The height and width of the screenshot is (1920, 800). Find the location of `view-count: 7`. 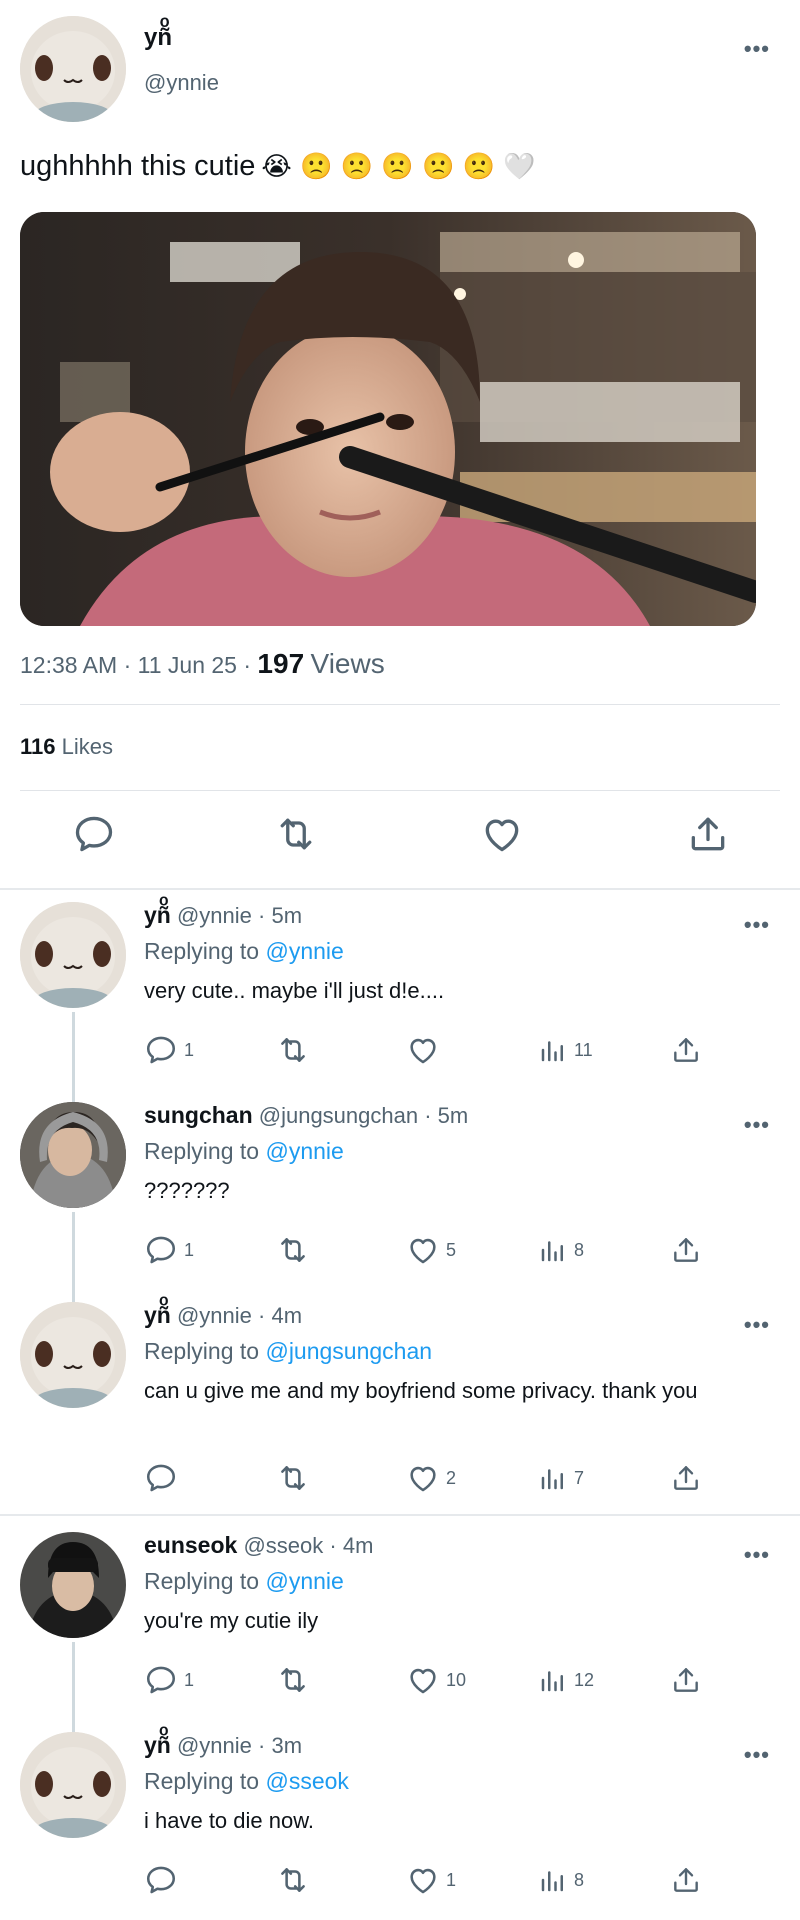

view-count: 7 is located at coordinates (579, 1477).